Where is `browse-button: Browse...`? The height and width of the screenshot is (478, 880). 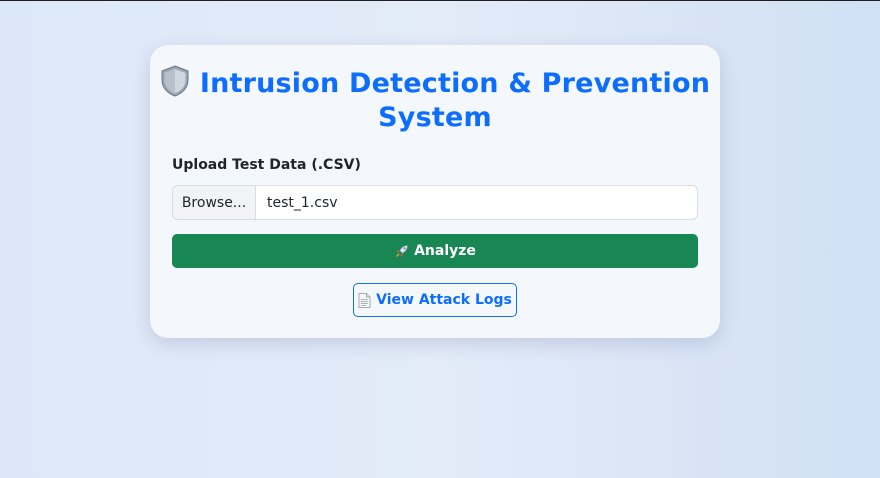 browse-button: Browse... is located at coordinates (214, 202).